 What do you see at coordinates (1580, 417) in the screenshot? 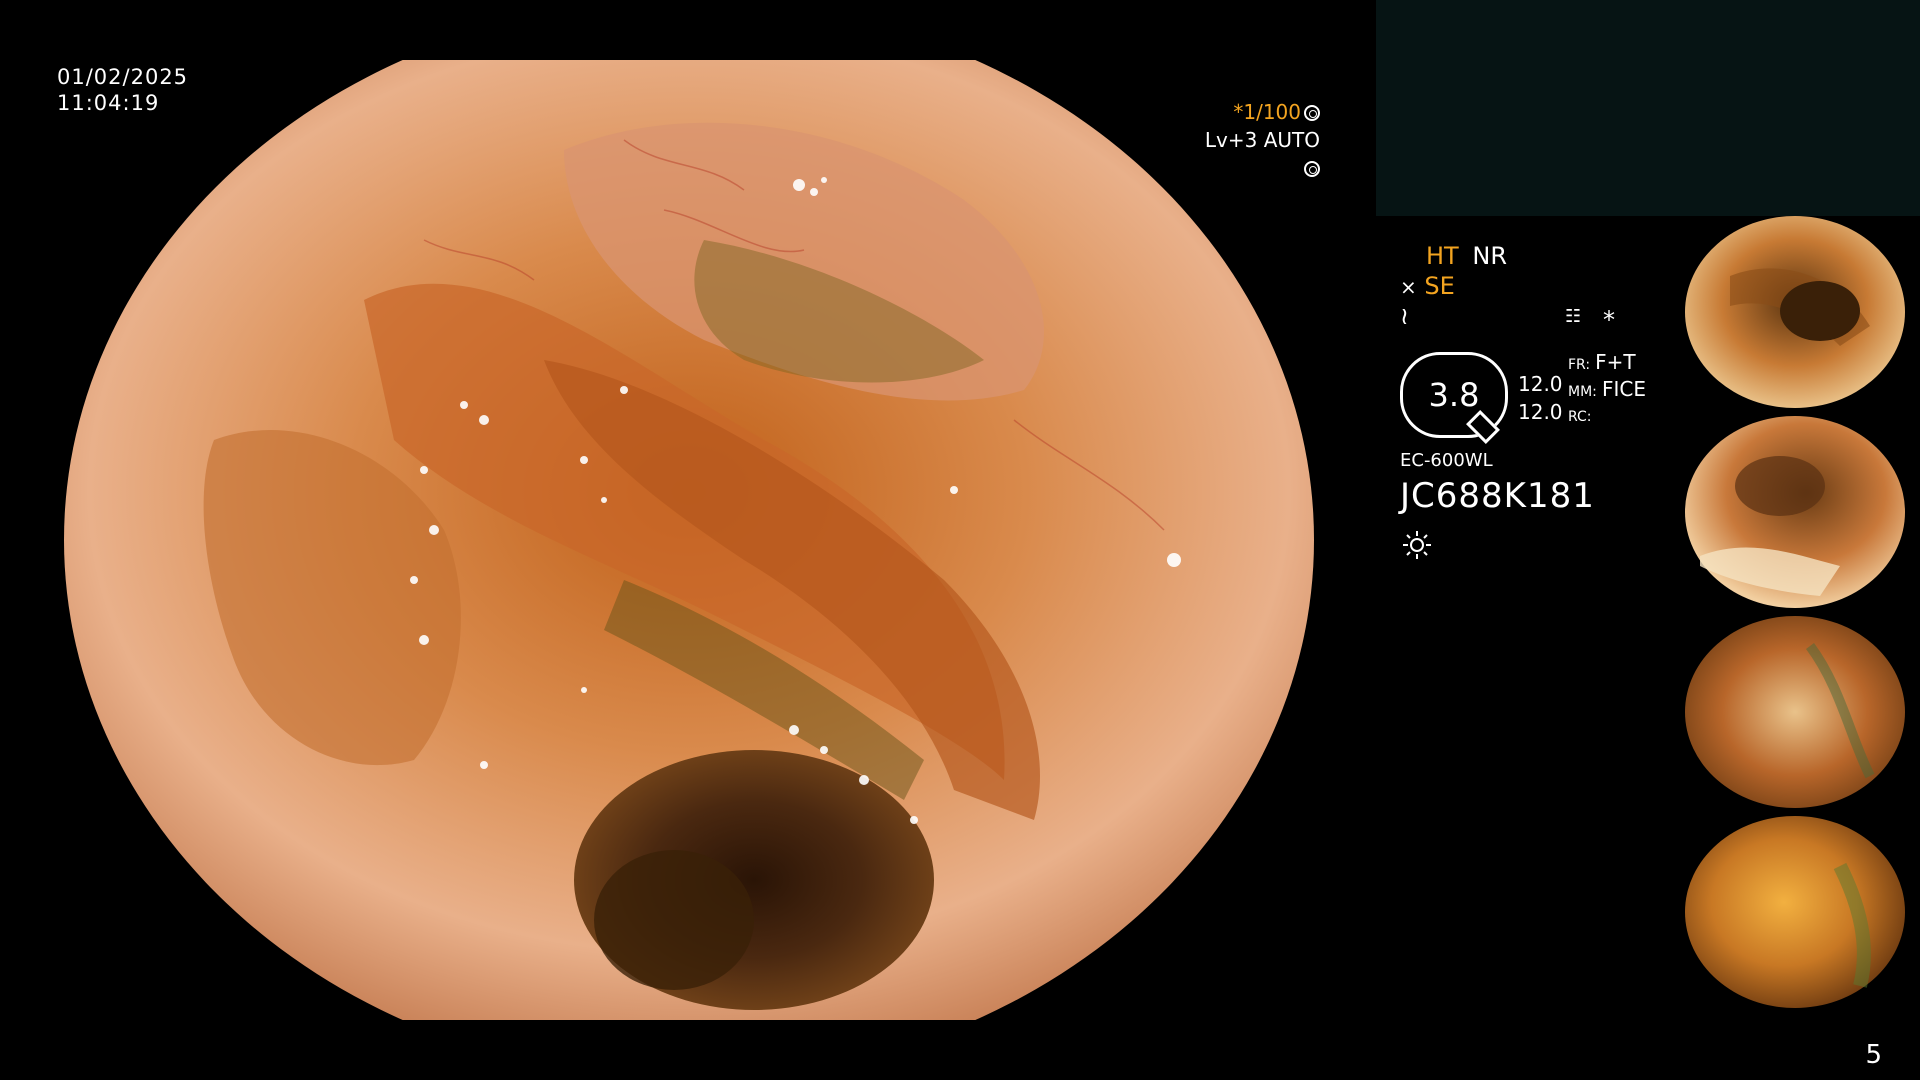
I see `rc-label: RC:` at bounding box center [1580, 417].